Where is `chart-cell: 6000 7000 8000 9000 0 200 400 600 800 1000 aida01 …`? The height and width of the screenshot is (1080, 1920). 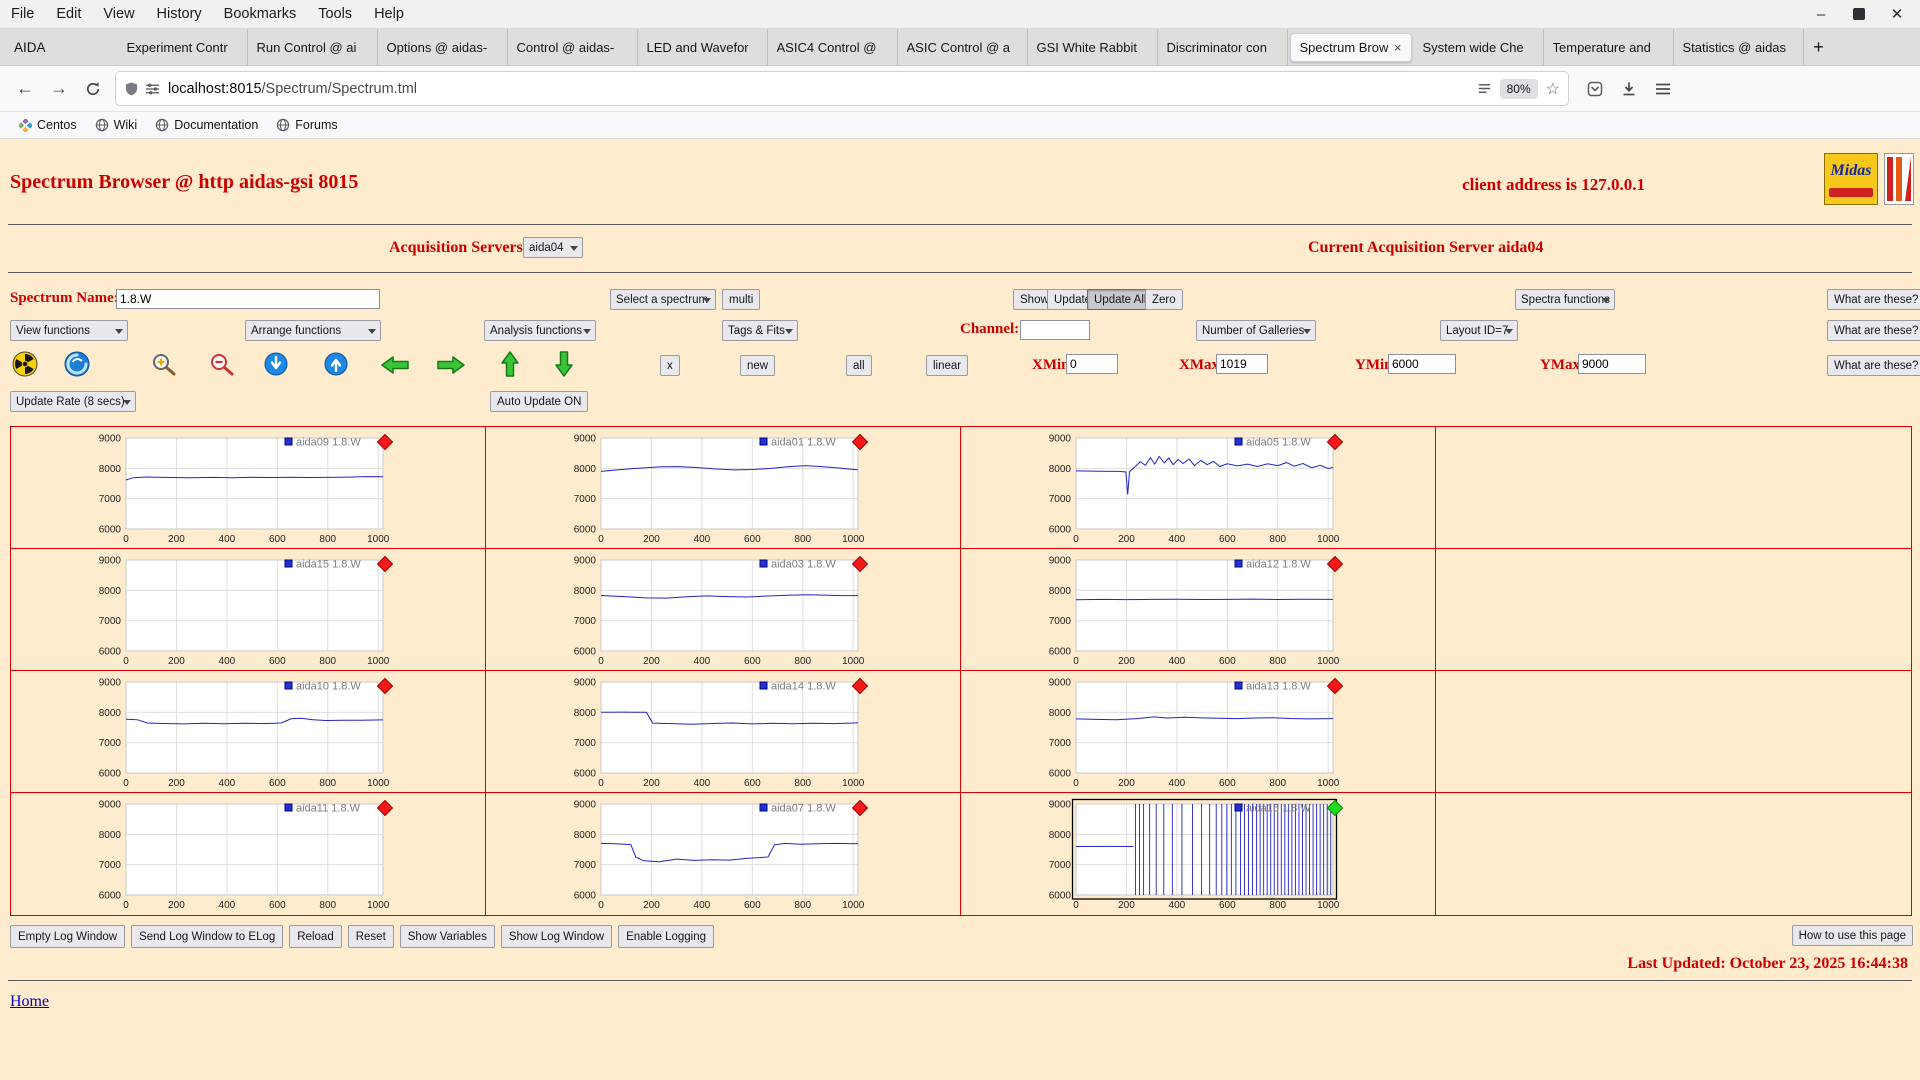
chart-cell: 6000 7000 8000 9000 0 200 400 600 800 1000 aida01 … is located at coordinates (723, 488).